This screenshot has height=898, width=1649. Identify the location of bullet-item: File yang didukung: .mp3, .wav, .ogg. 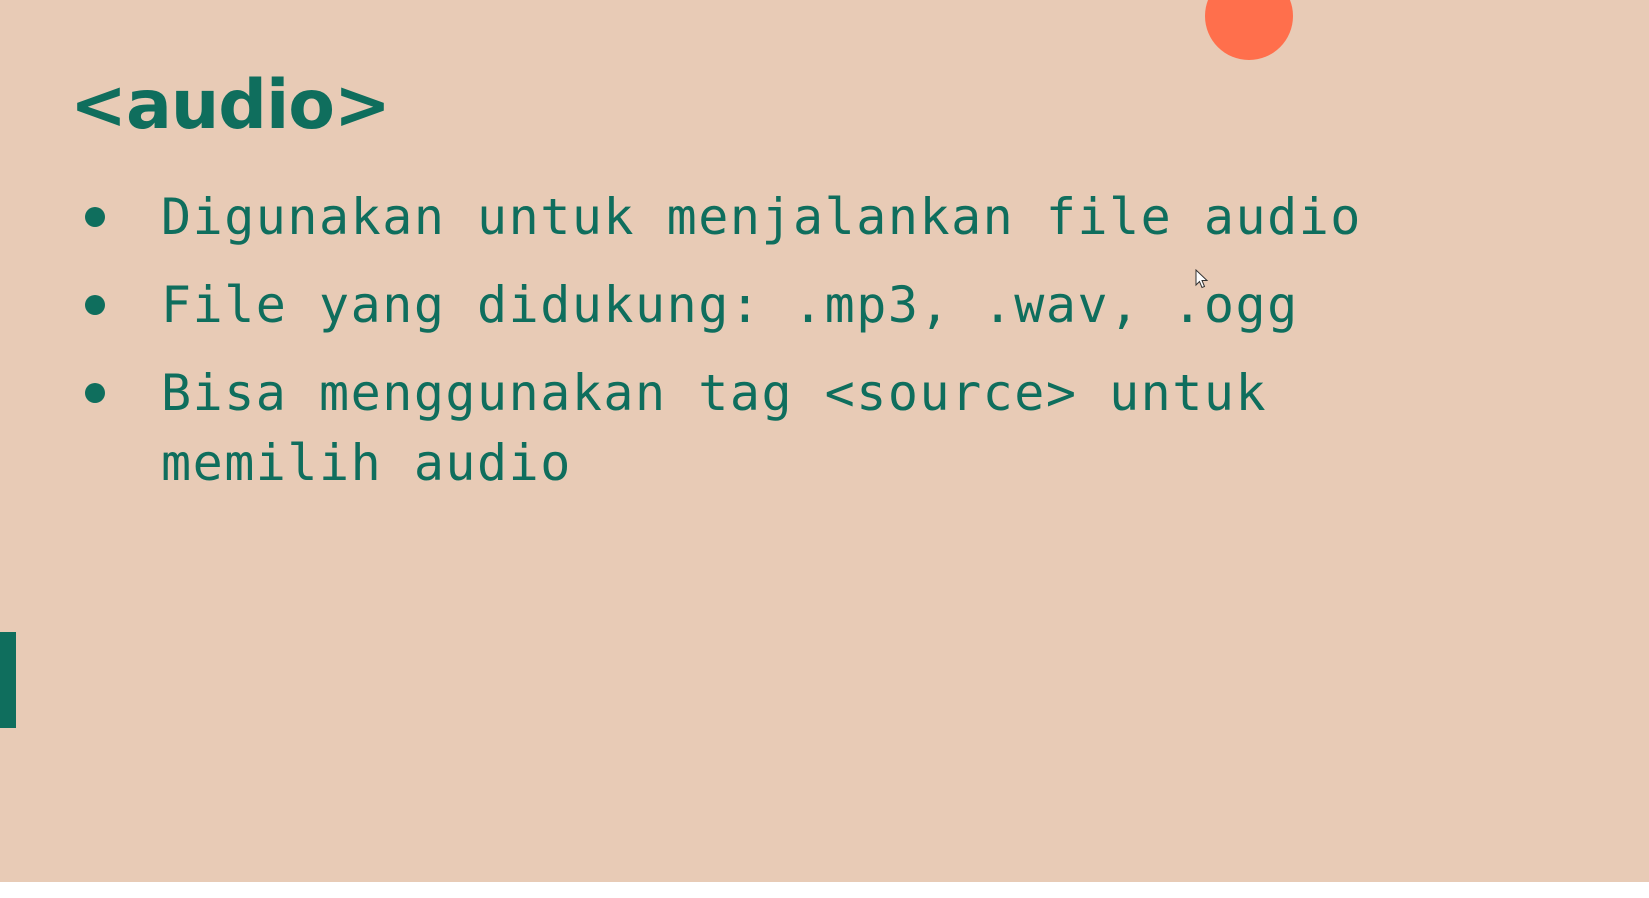
(790, 305).